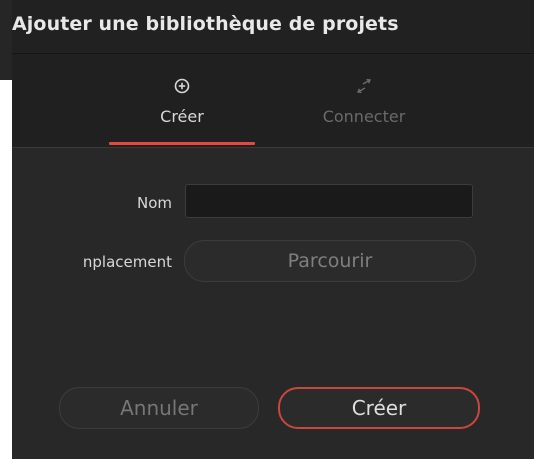 This screenshot has width=534, height=459. What do you see at coordinates (379, 408) in the screenshot?
I see `create-button: Créer` at bounding box center [379, 408].